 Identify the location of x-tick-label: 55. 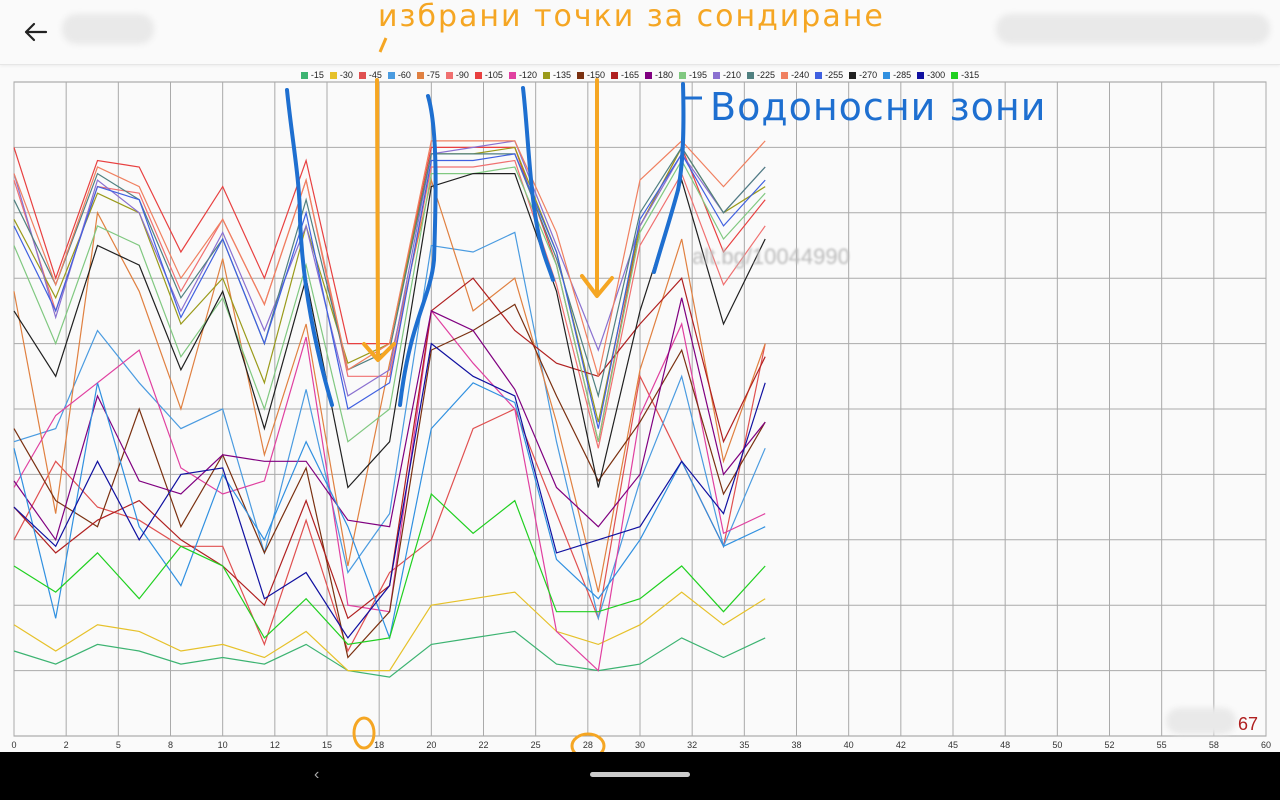
(1161, 745).